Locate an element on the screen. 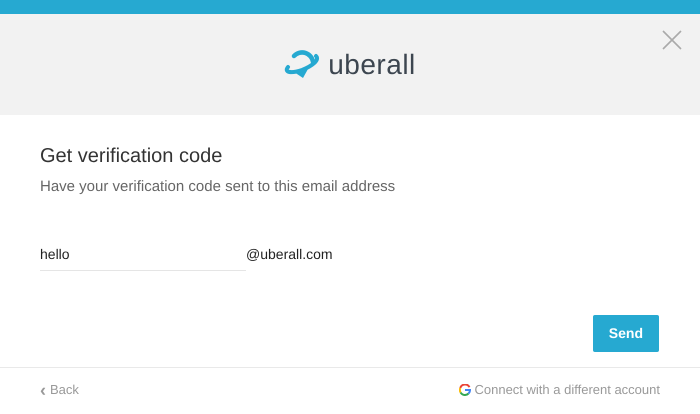 The image size is (700, 414). brand-name: uberall is located at coordinates (372, 65).